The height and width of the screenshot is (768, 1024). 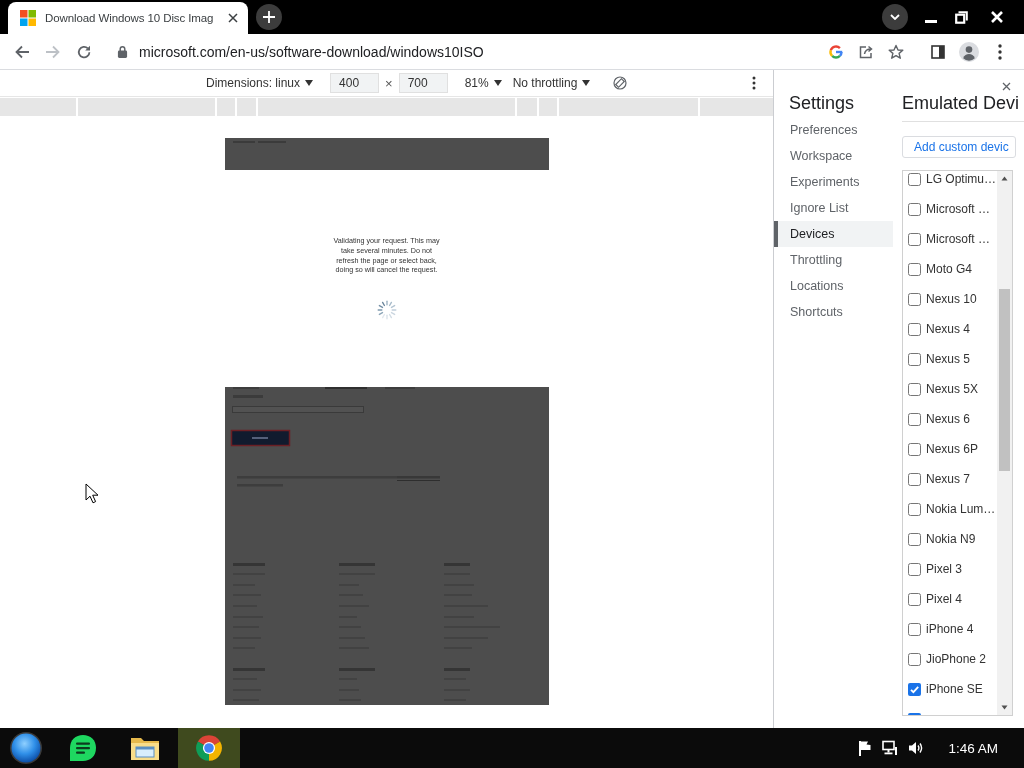 I want to click on height-field: 700, so click(x=423, y=83).